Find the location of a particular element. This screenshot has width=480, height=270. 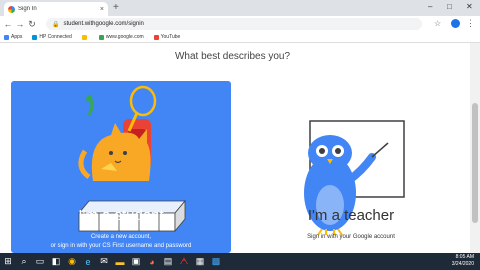

browser-toolbar: ← → ↻ 🔒 student.withgoogle.com/signin is located at coordinates (240, 24).